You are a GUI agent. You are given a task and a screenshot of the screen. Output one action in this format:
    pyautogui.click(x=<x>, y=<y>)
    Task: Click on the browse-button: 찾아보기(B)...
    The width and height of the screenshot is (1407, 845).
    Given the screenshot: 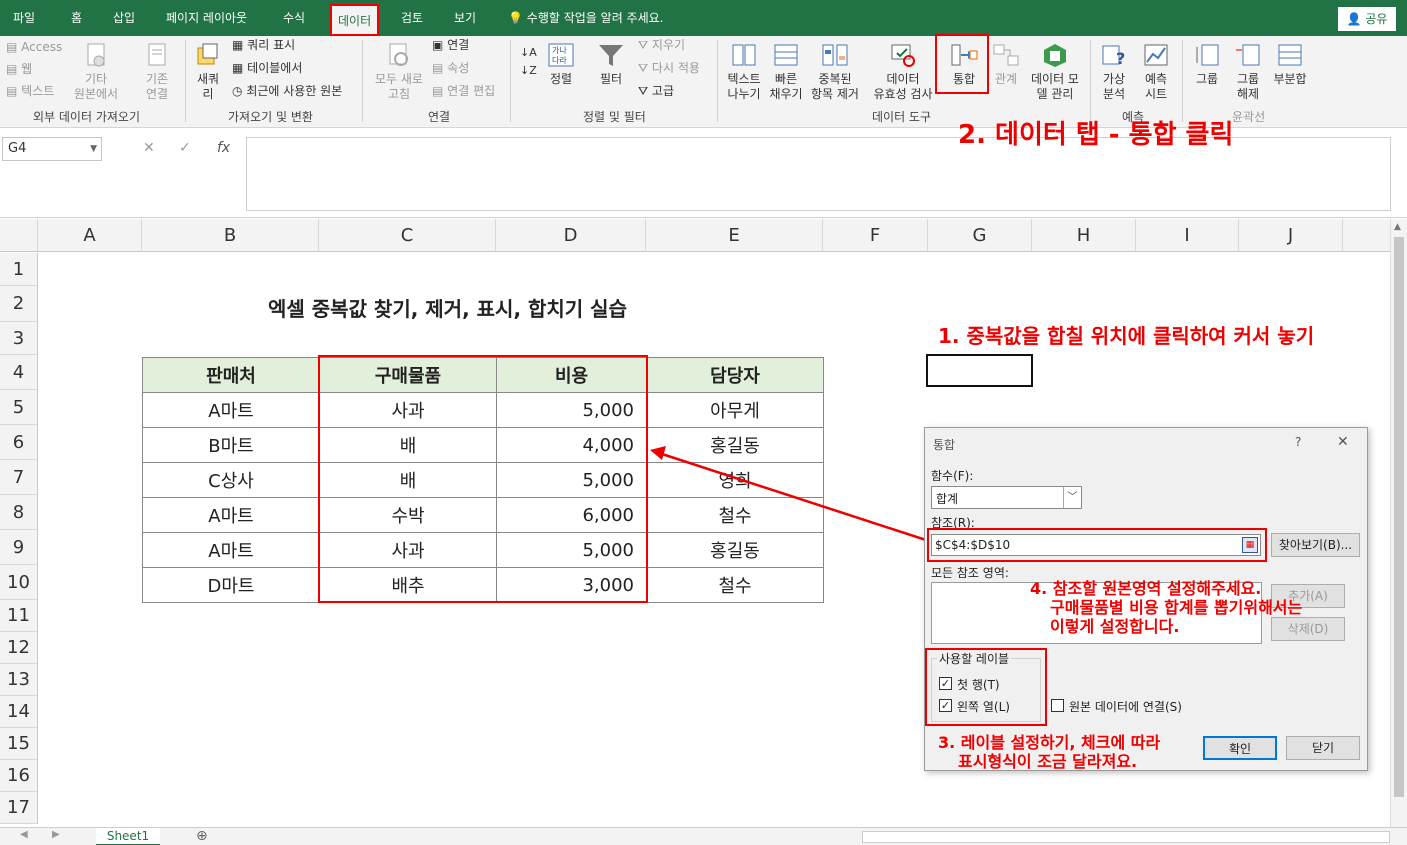 What is the action you would take?
    pyautogui.click(x=1315, y=545)
    